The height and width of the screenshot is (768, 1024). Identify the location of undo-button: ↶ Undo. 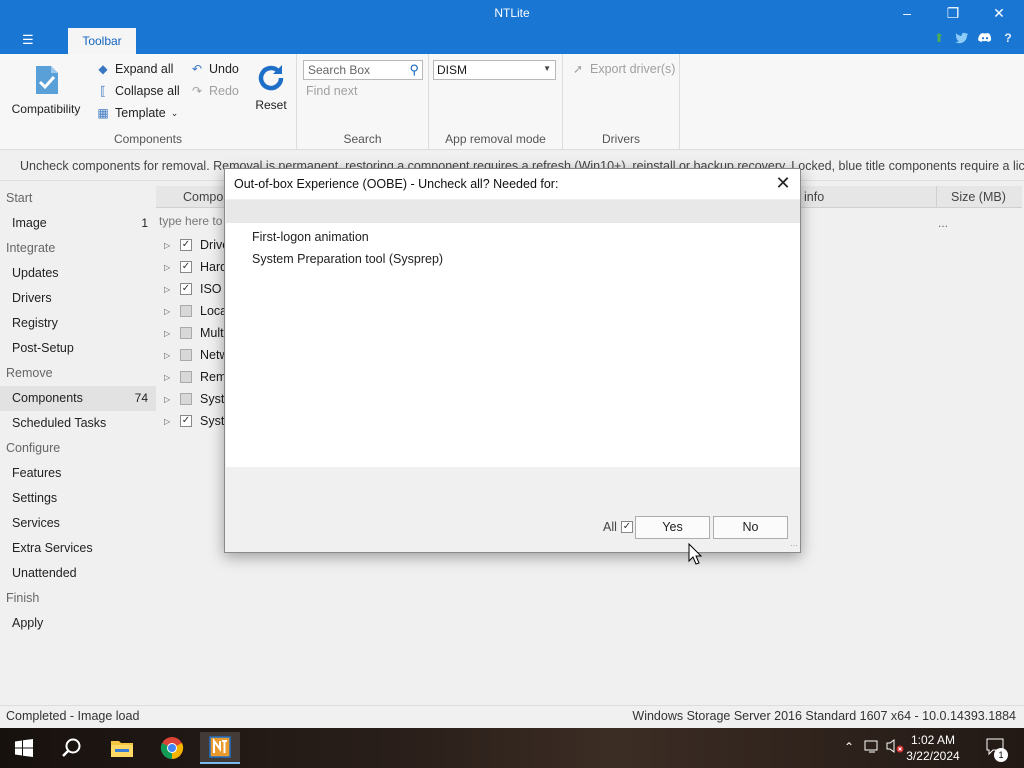
(214, 69).